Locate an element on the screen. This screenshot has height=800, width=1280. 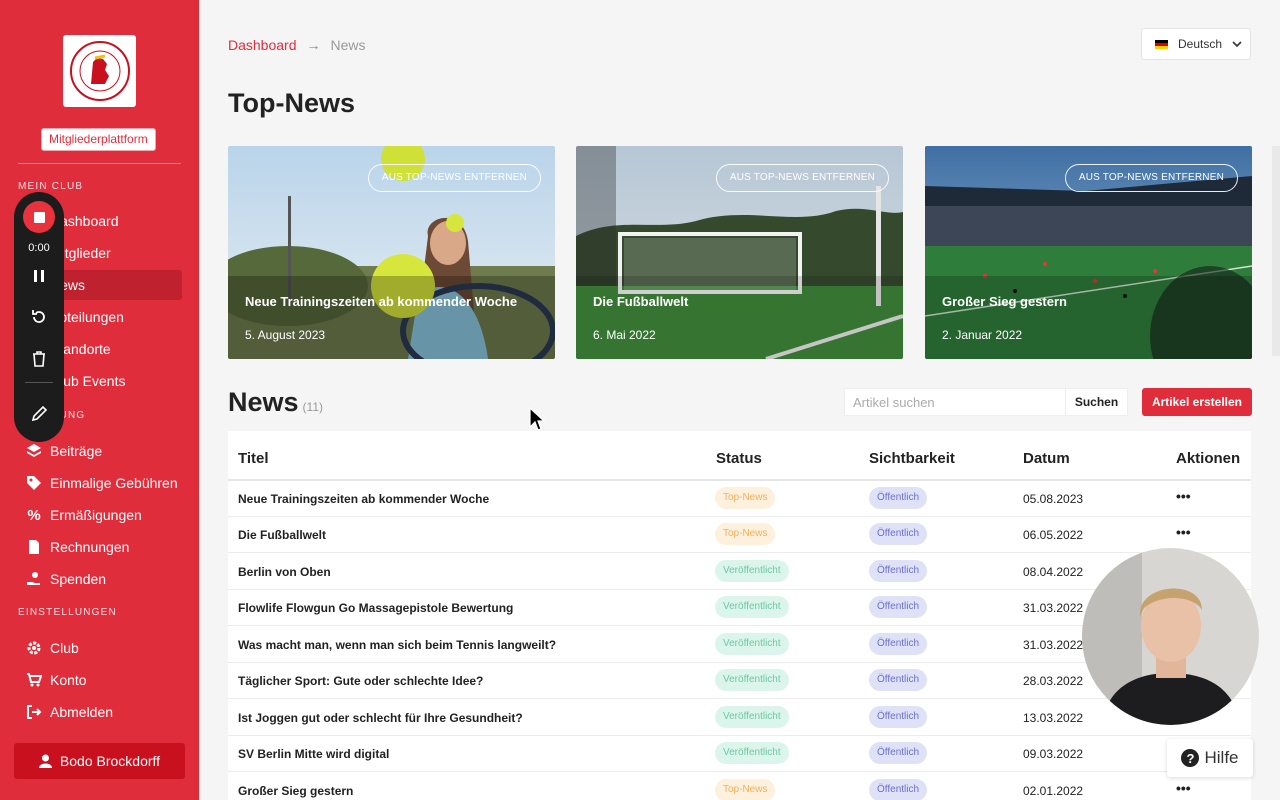
sidebar-item-label: Beiträge is located at coordinates (76, 451).